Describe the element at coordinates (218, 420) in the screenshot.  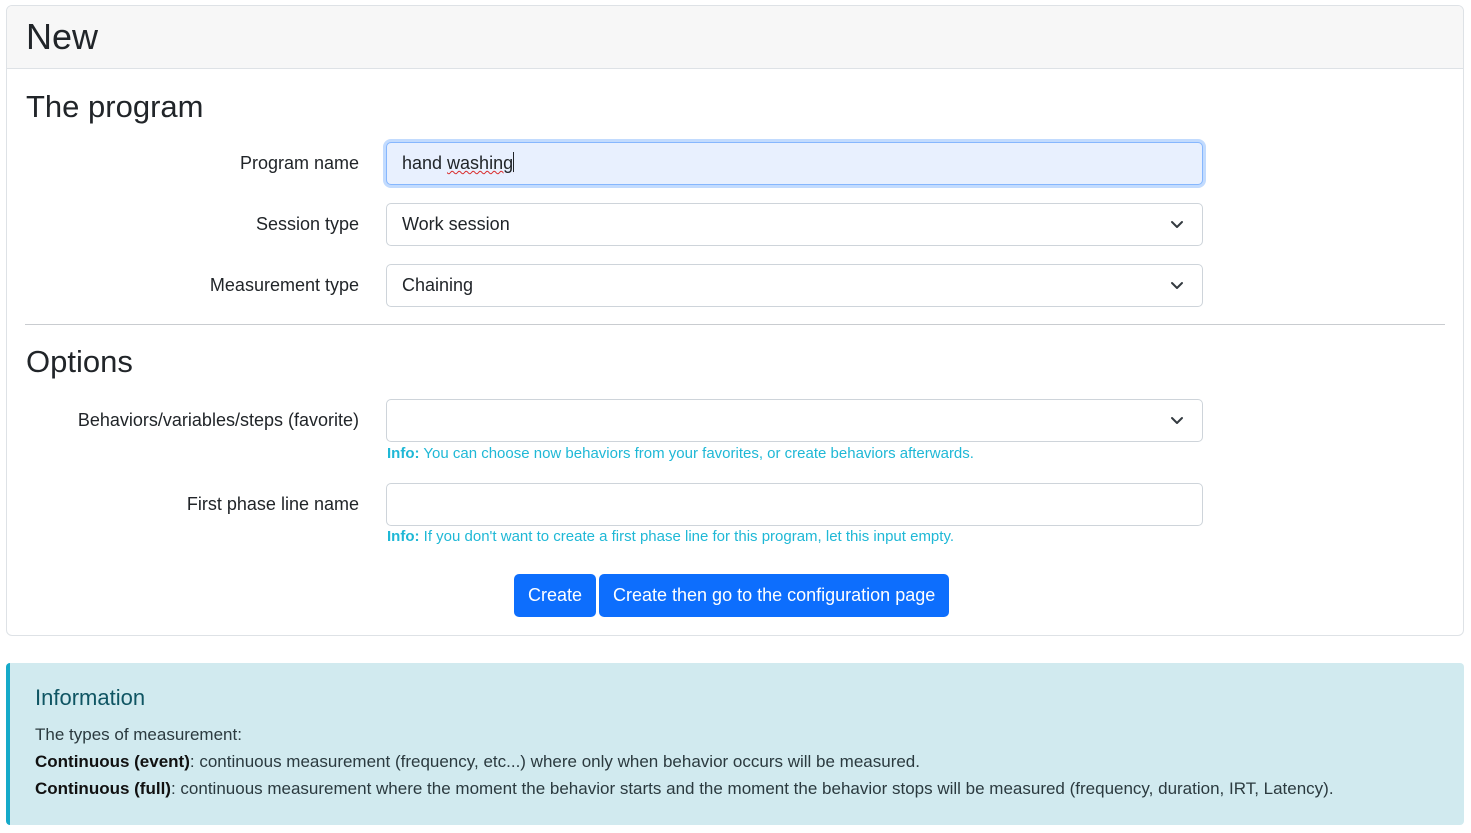
I see `behaviors-label: Behaviors/variables/steps (favorite)` at that location.